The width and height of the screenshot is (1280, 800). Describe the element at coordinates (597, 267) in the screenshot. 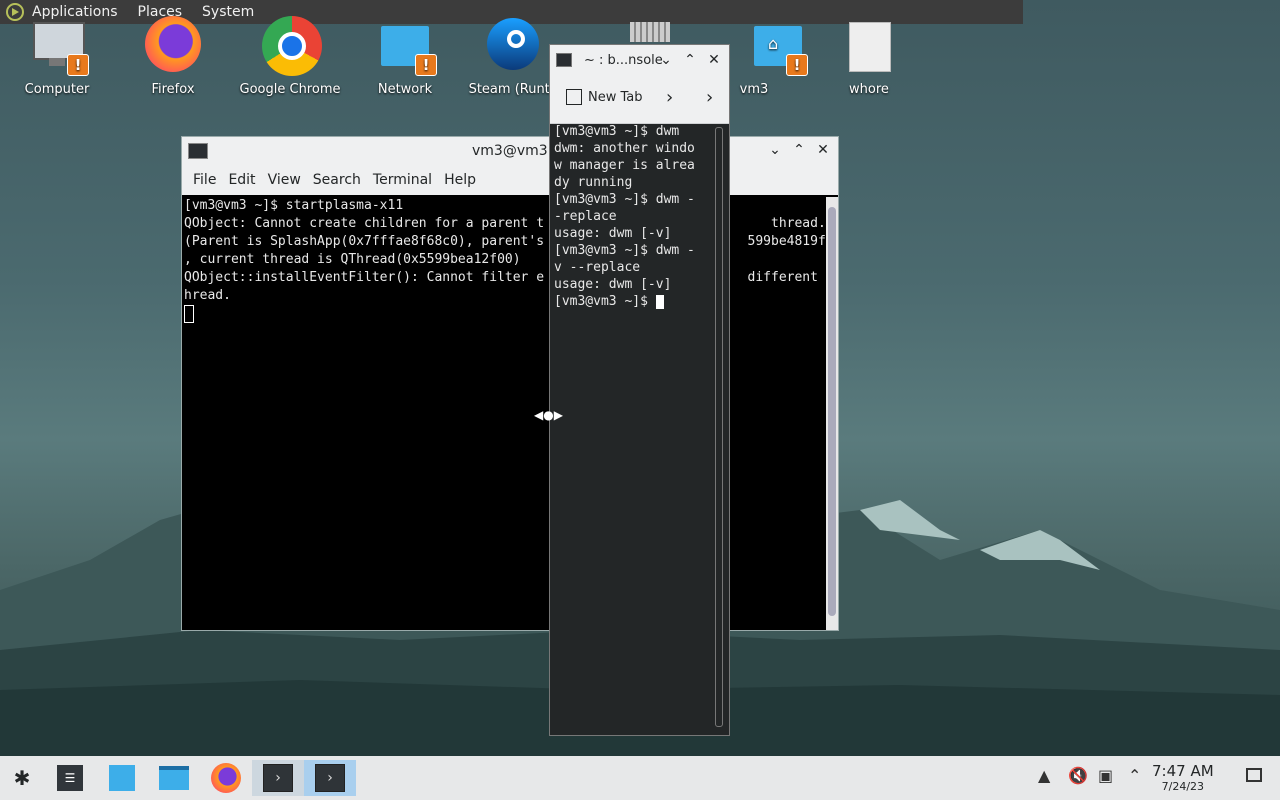

I see `terminal-line: v --replace` at that location.